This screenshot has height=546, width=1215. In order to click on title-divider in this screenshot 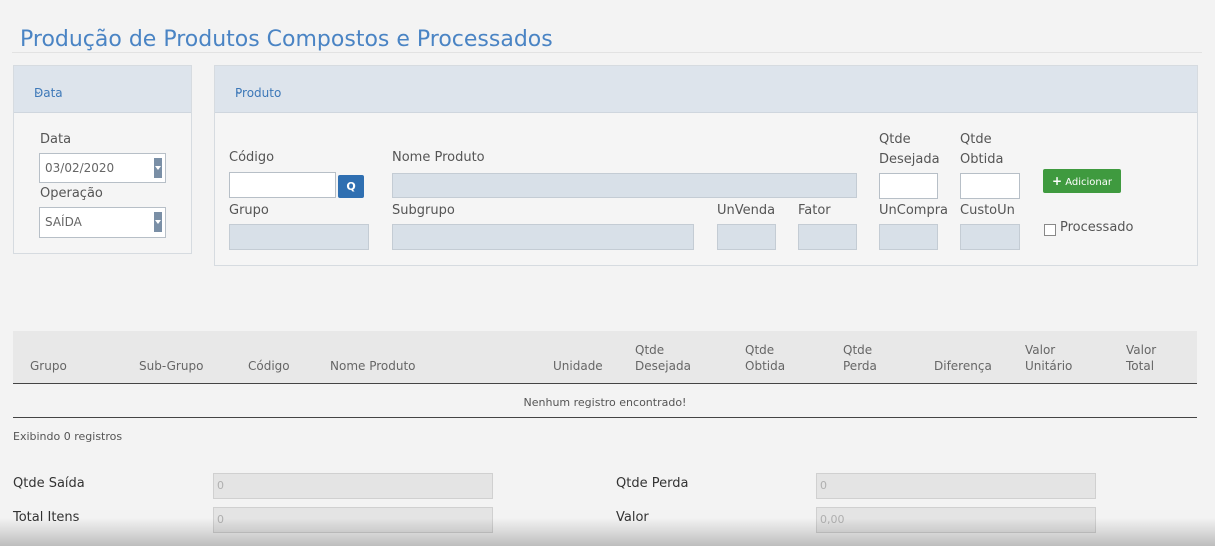, I will do `click(607, 52)`.